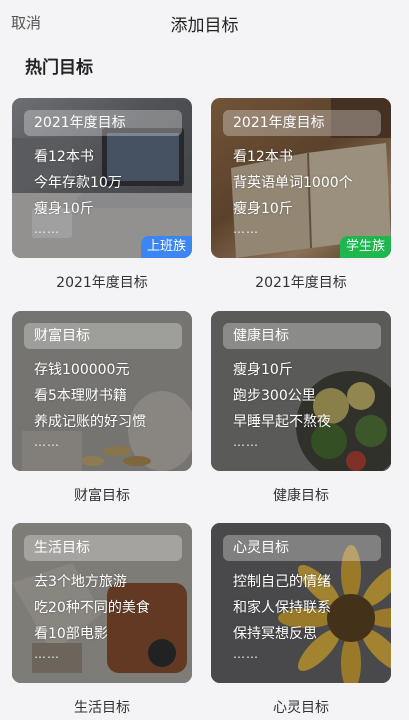 This screenshot has height=720, width=409. I want to click on nav-bar: 取消 添加目标, so click(204, 23).